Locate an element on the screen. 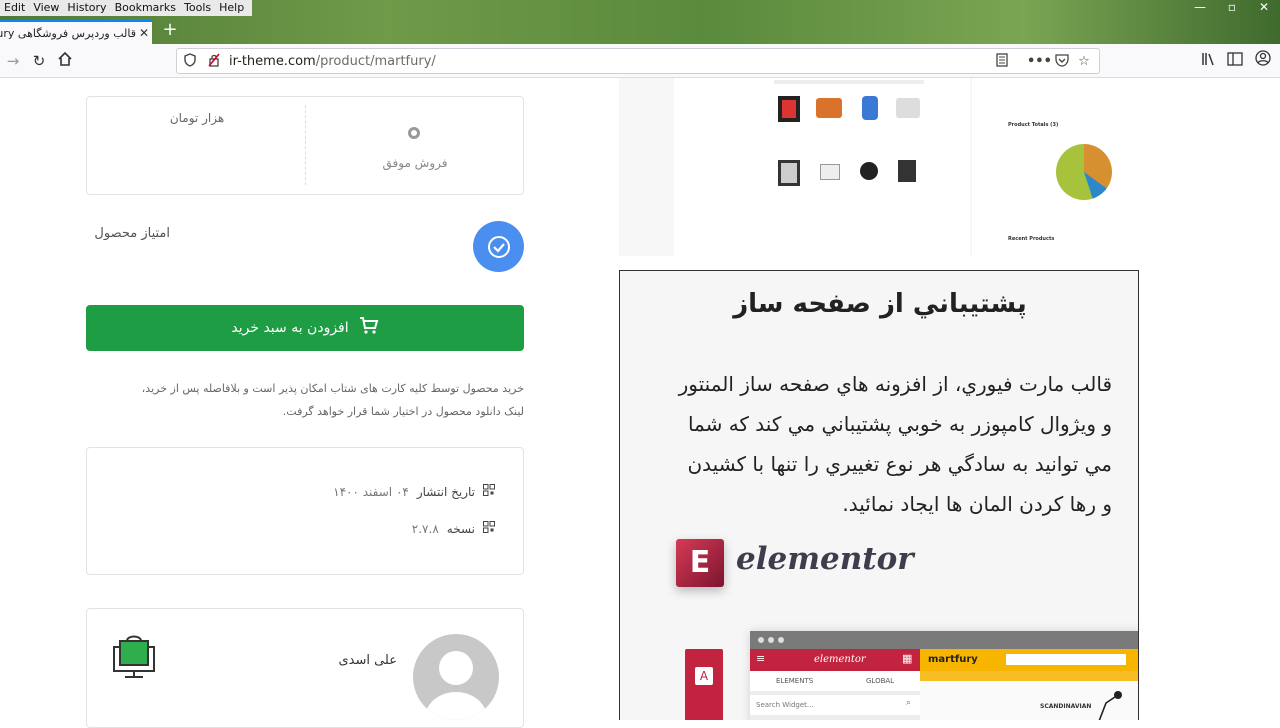 The width and height of the screenshot is (1280, 728). maximize-icon: ▫ is located at coordinates (1232, 8).